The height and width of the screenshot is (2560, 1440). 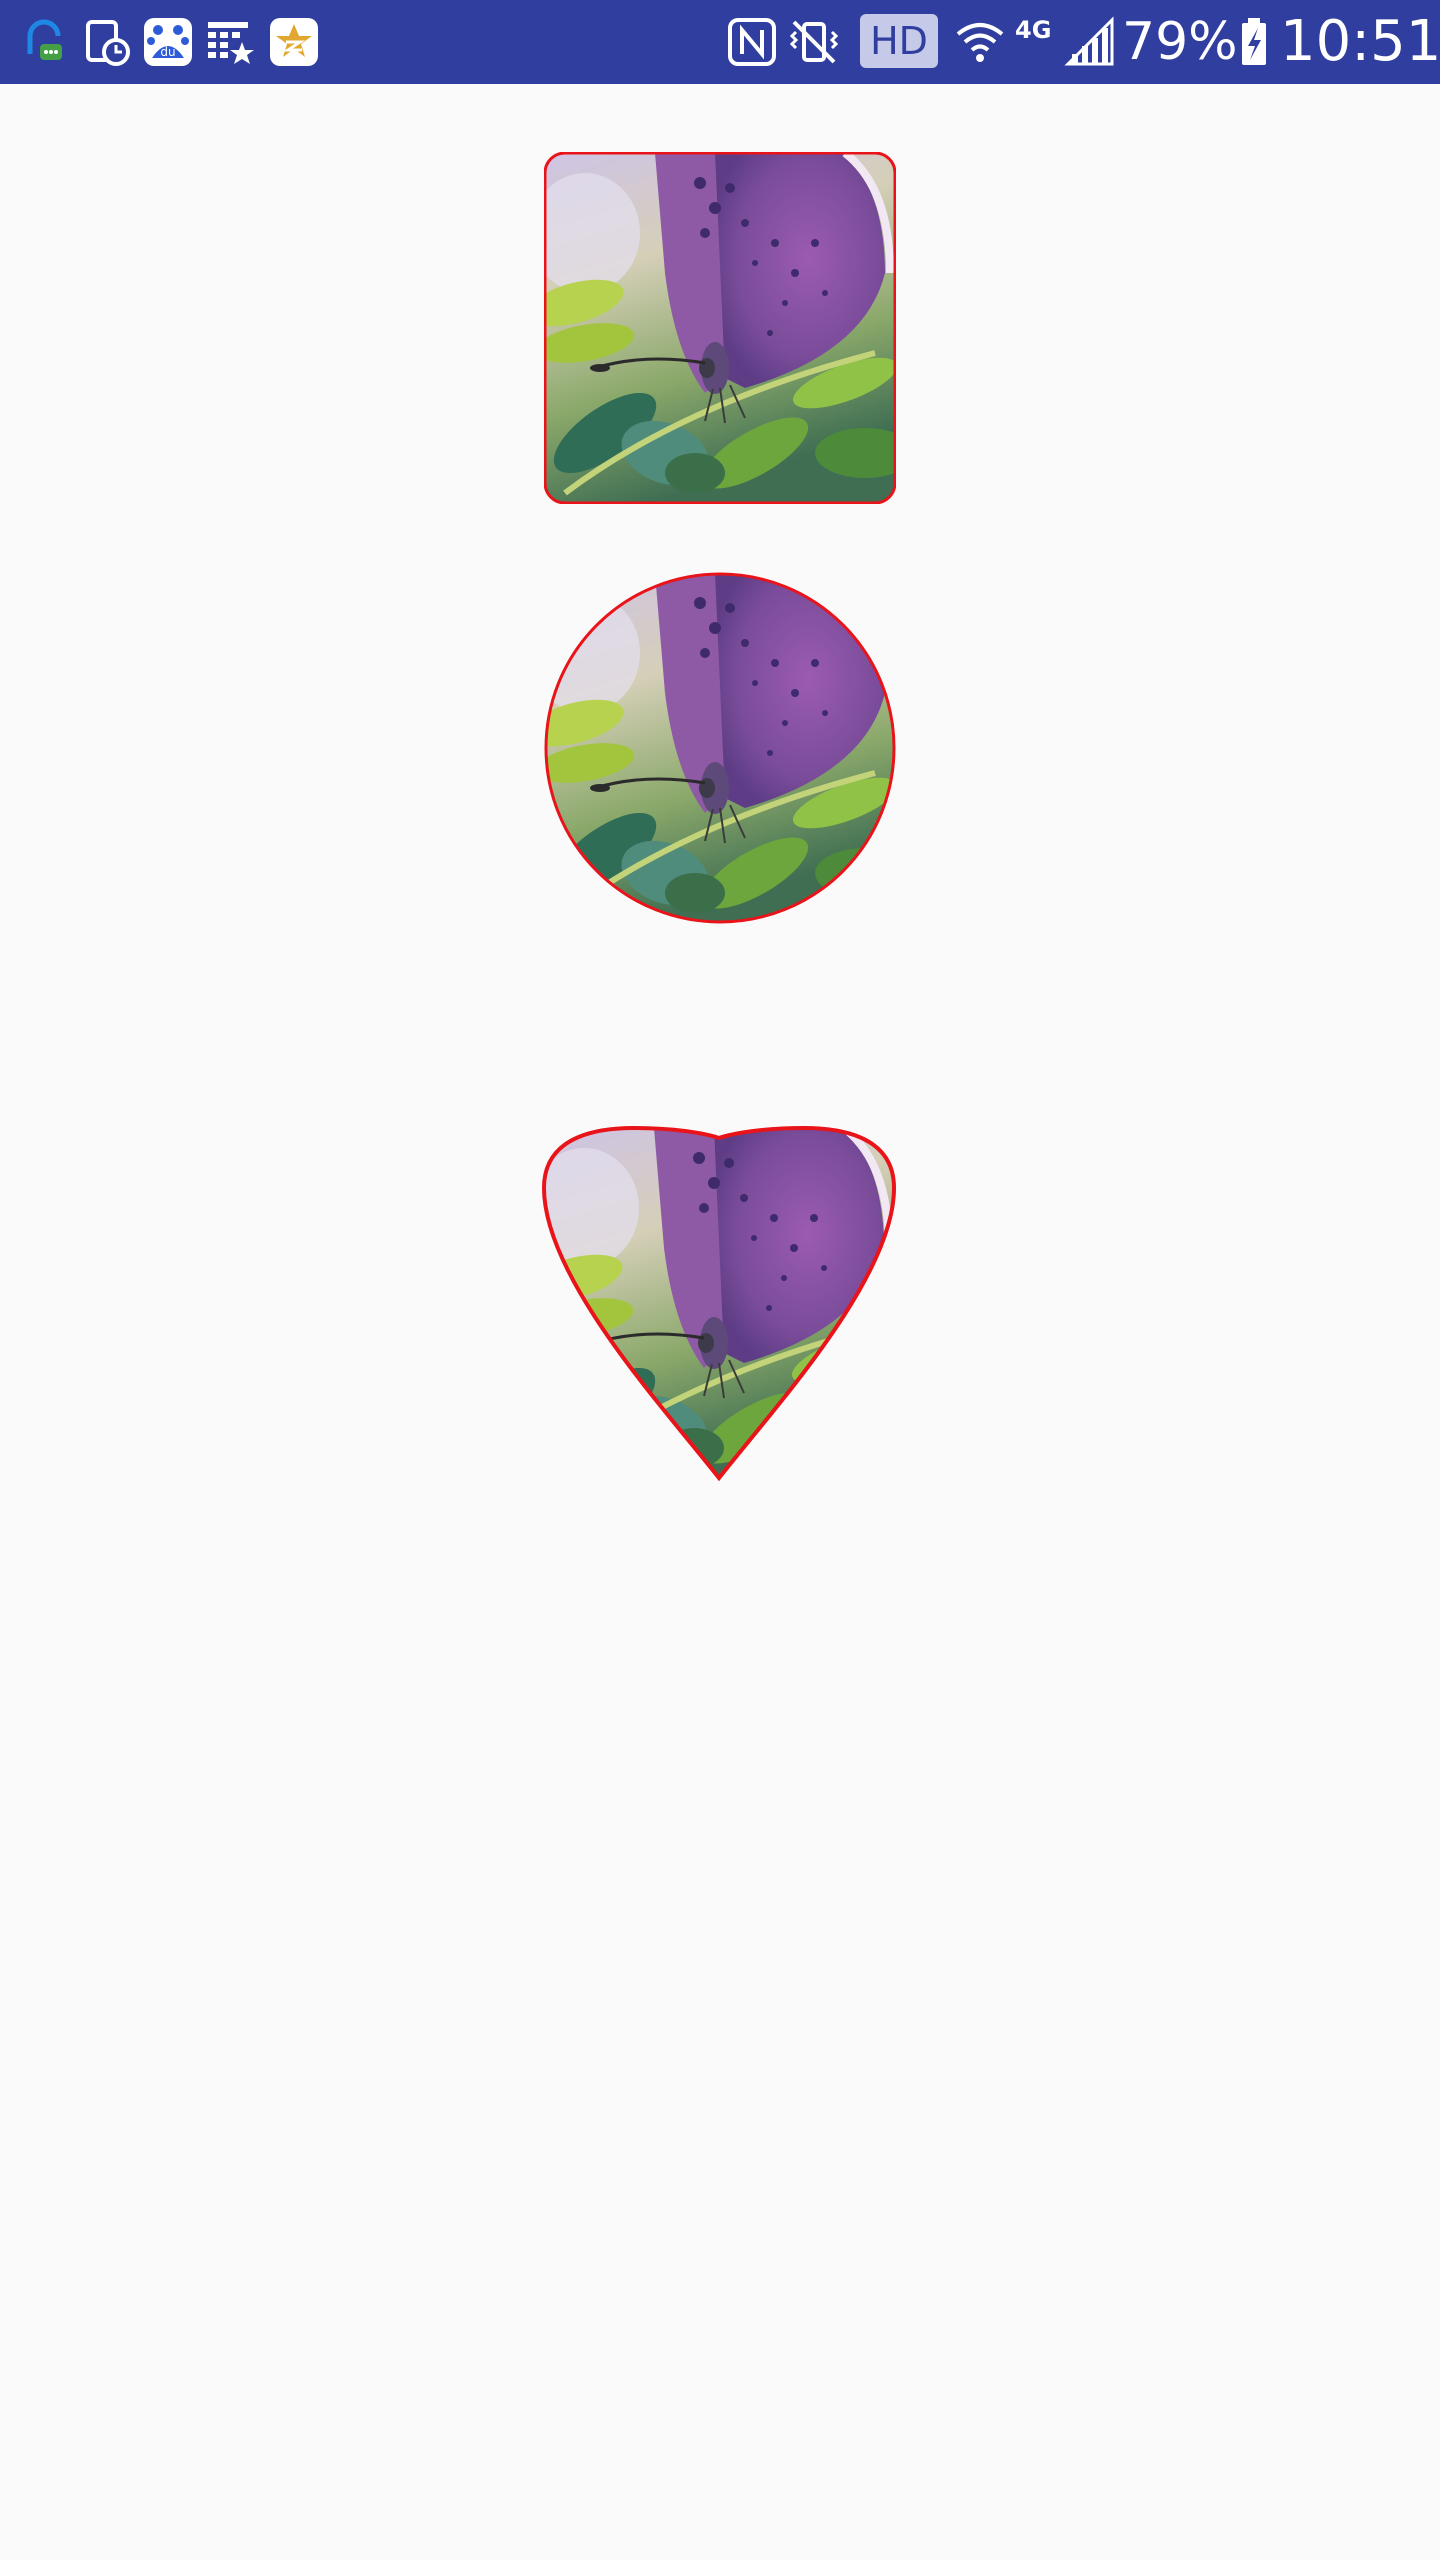 What do you see at coordinates (1180, 42) in the screenshot?
I see `battery-percent-label: 79%` at bounding box center [1180, 42].